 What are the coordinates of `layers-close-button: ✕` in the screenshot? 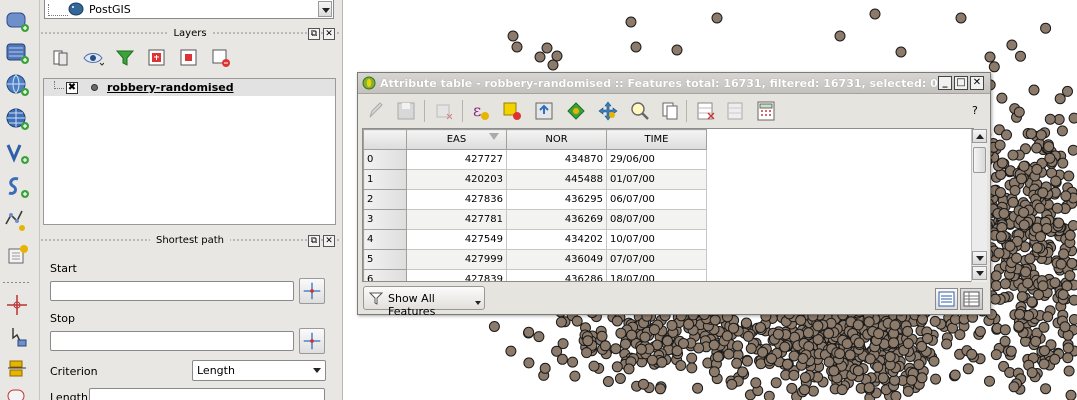 It's located at (329, 34).